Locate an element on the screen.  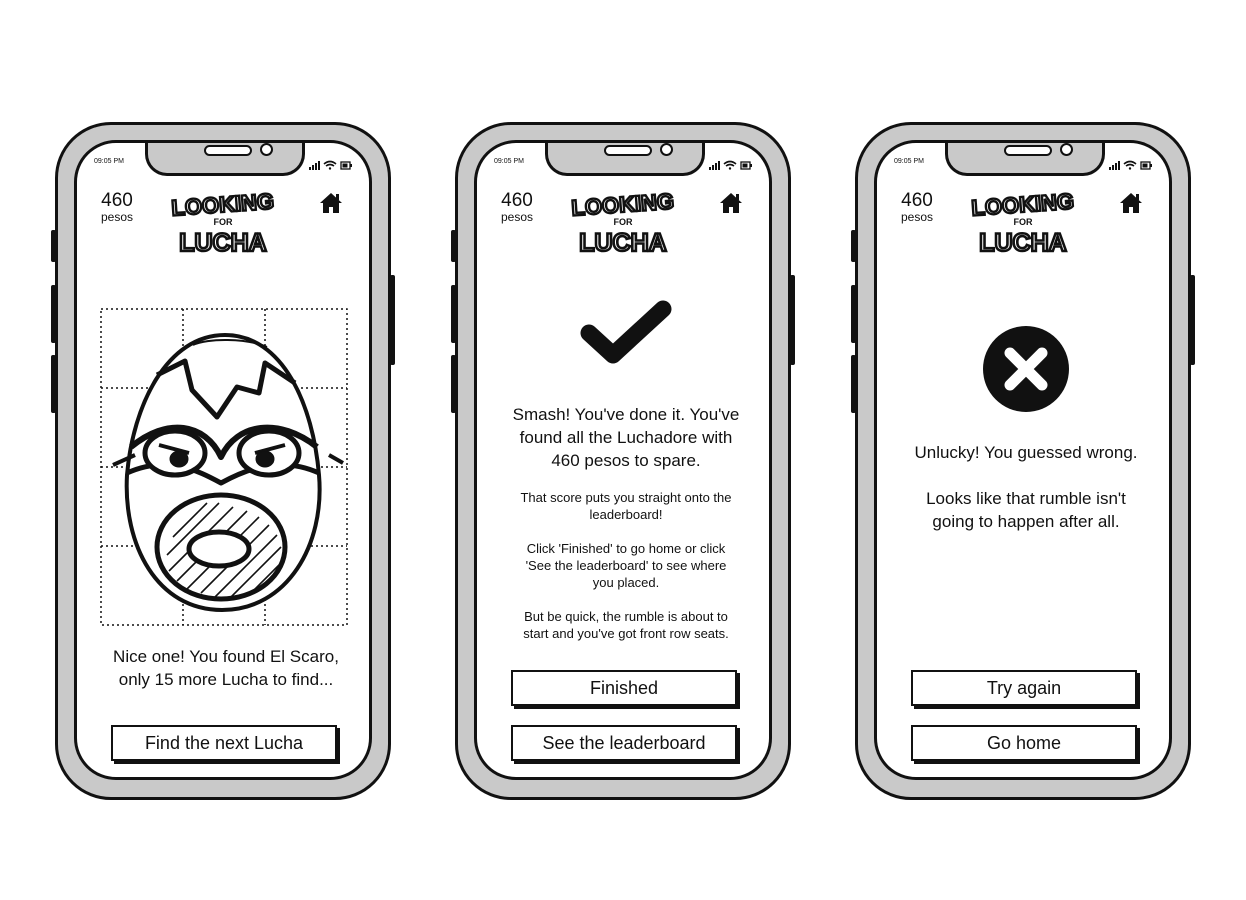
checkmark-icon is located at coordinates (626, 332).